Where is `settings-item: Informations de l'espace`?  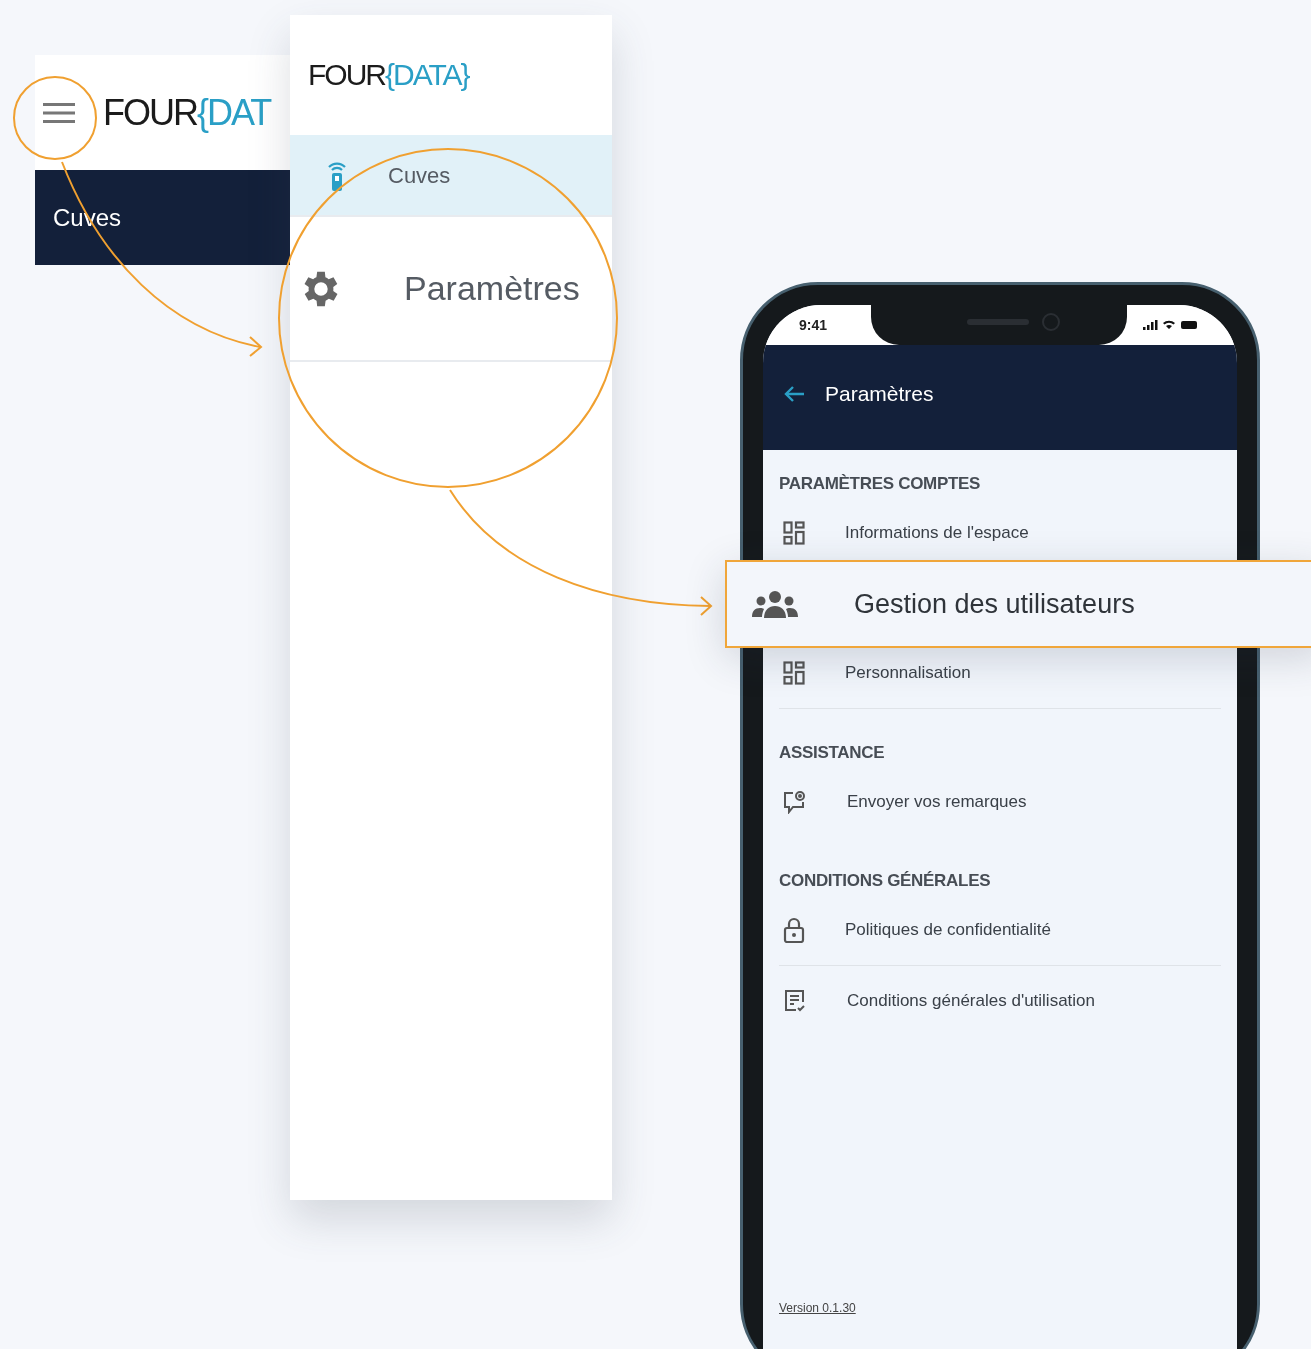
settings-item: Informations de l'espace is located at coordinates (1000, 533).